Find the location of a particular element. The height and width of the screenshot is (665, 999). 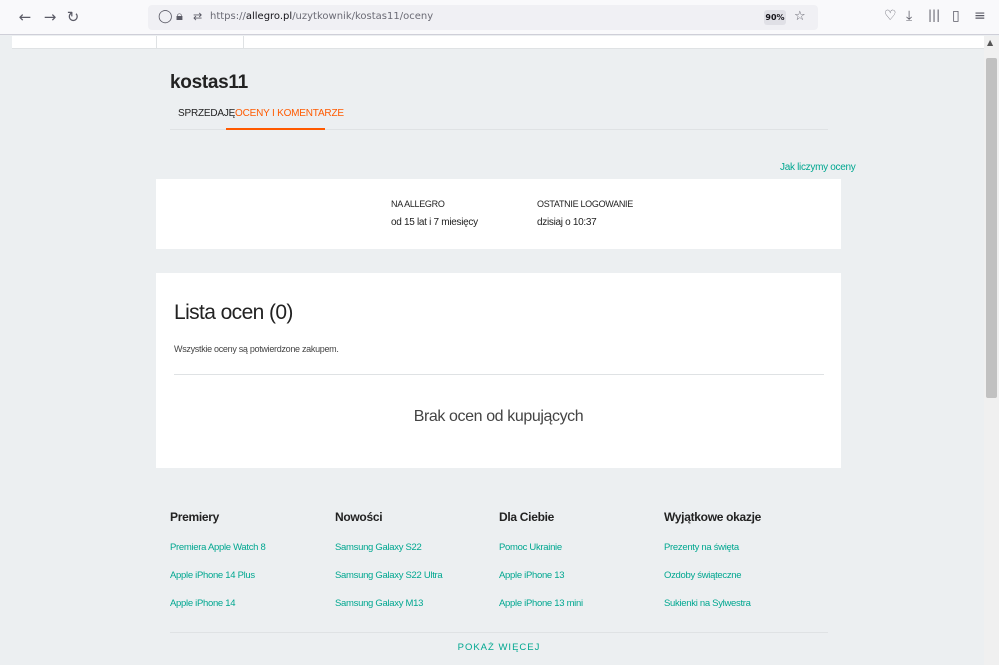

footer-link: Samsung Galaxy M13 is located at coordinates (415, 612).